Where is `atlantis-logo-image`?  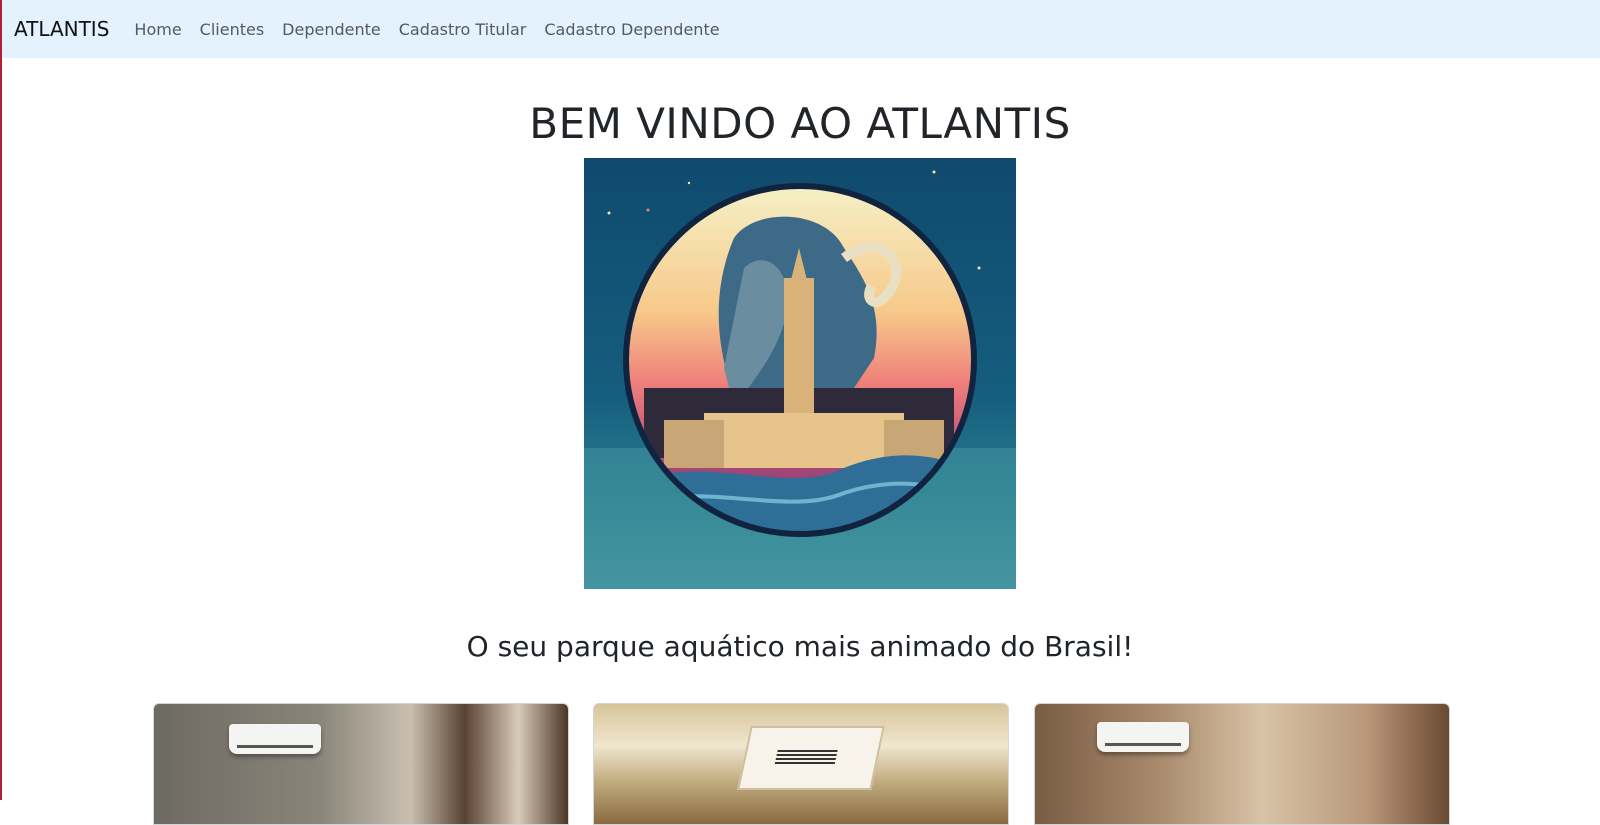 atlantis-logo-image is located at coordinates (800, 373).